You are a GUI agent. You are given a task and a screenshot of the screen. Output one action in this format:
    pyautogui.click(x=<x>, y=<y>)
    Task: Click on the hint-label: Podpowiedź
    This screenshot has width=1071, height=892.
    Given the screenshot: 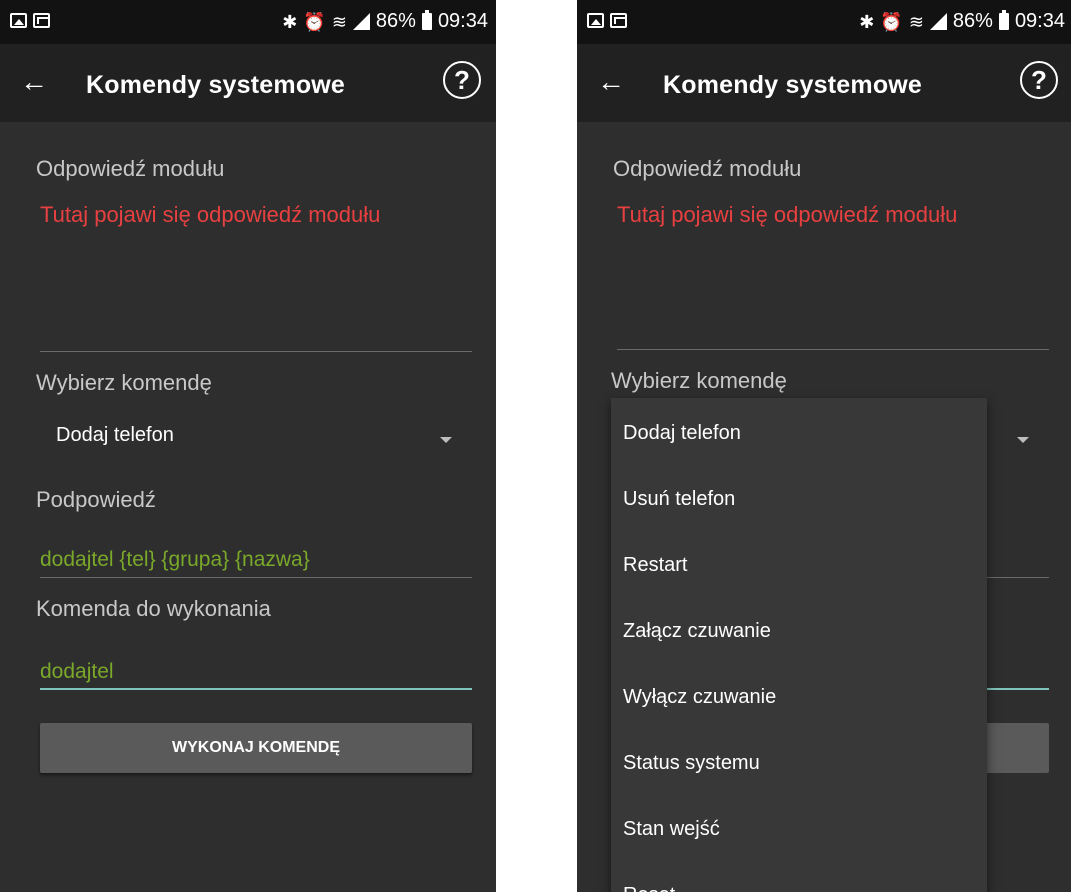 What is the action you would take?
    pyautogui.click(x=96, y=499)
    